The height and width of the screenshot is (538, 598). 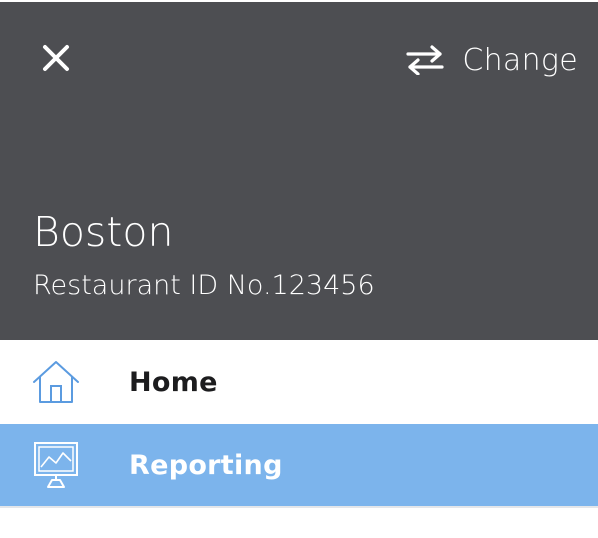 I want to click on change-label: Change, so click(x=520, y=60).